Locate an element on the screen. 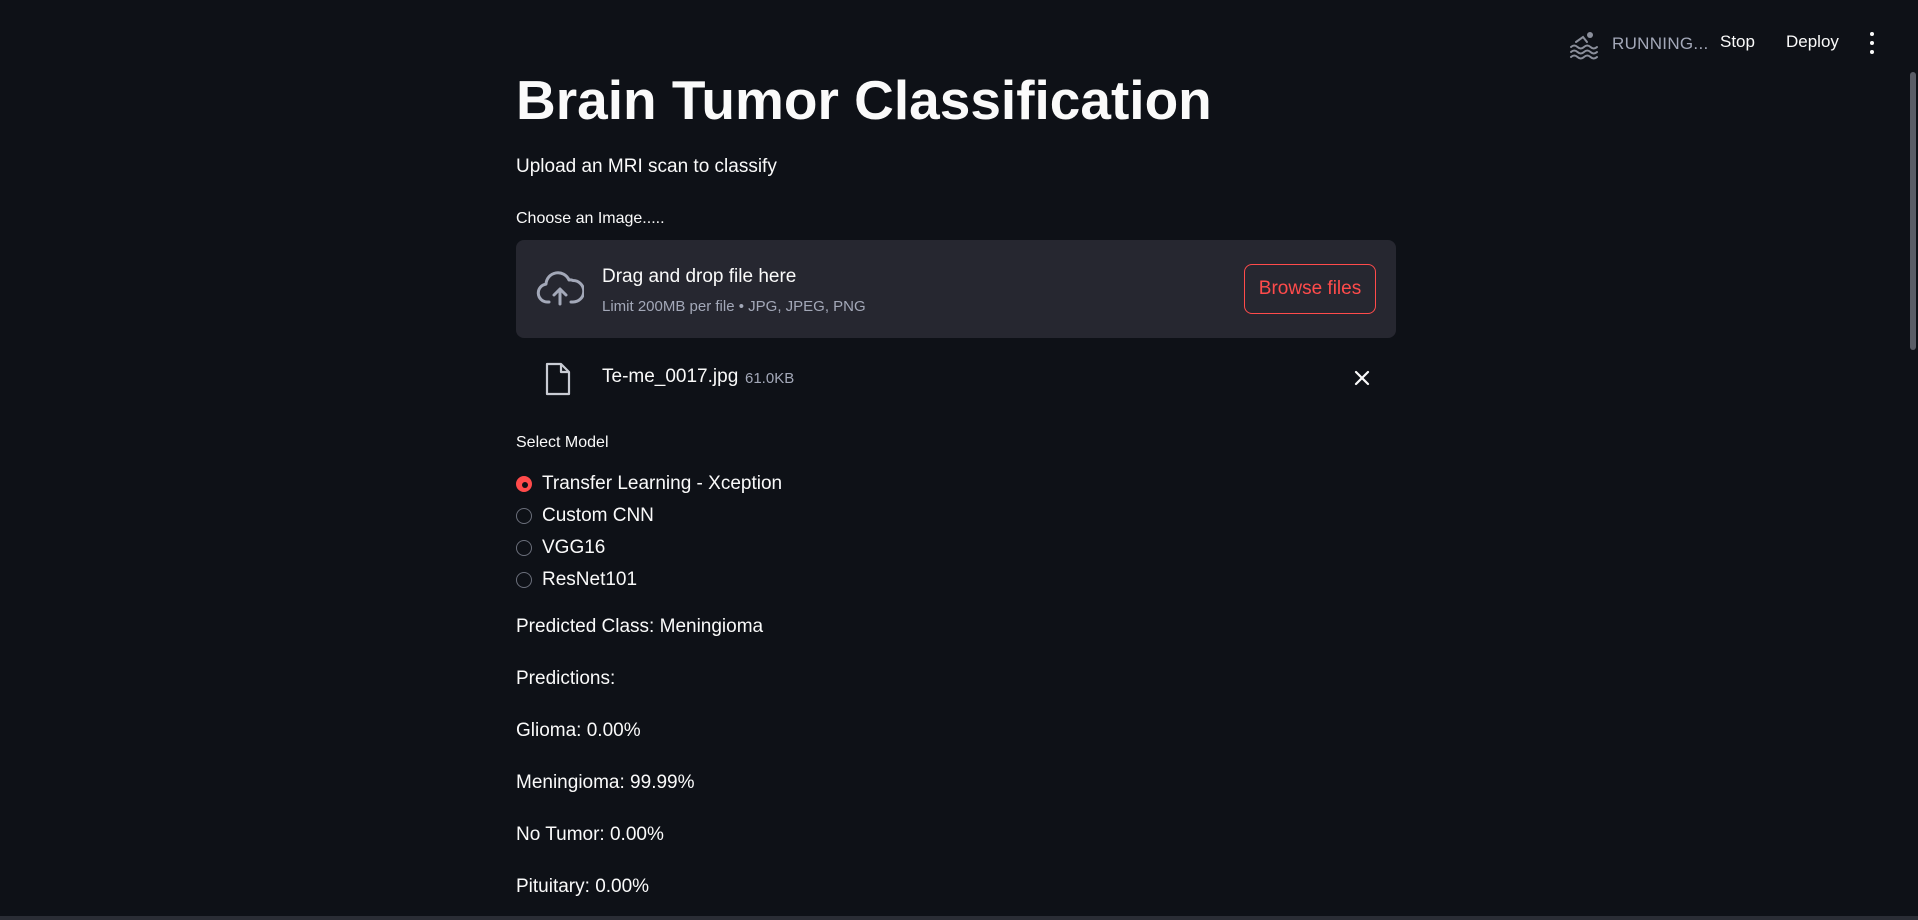 This screenshot has height=920, width=1918. more-vertical-icon is located at coordinates (1872, 43).